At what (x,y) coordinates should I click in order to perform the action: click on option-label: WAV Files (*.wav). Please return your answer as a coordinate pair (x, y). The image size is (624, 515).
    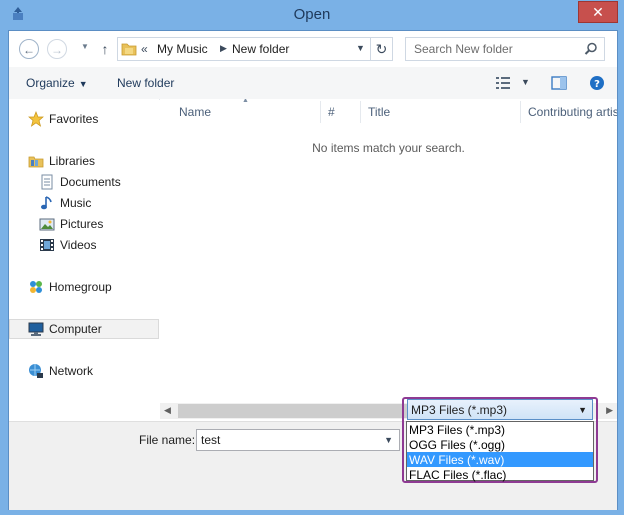
    Looking at the image, I should click on (457, 460).